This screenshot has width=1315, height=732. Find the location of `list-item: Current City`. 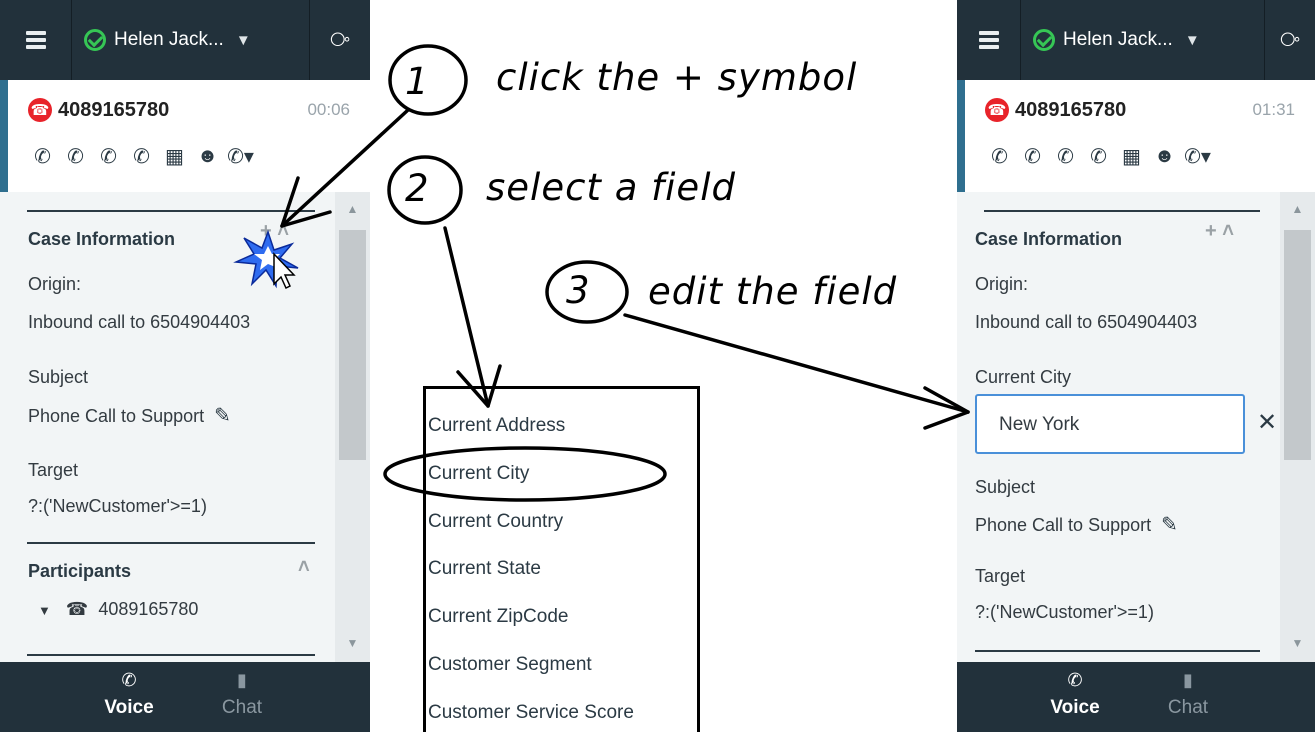

list-item: Current City is located at coordinates (478, 474).